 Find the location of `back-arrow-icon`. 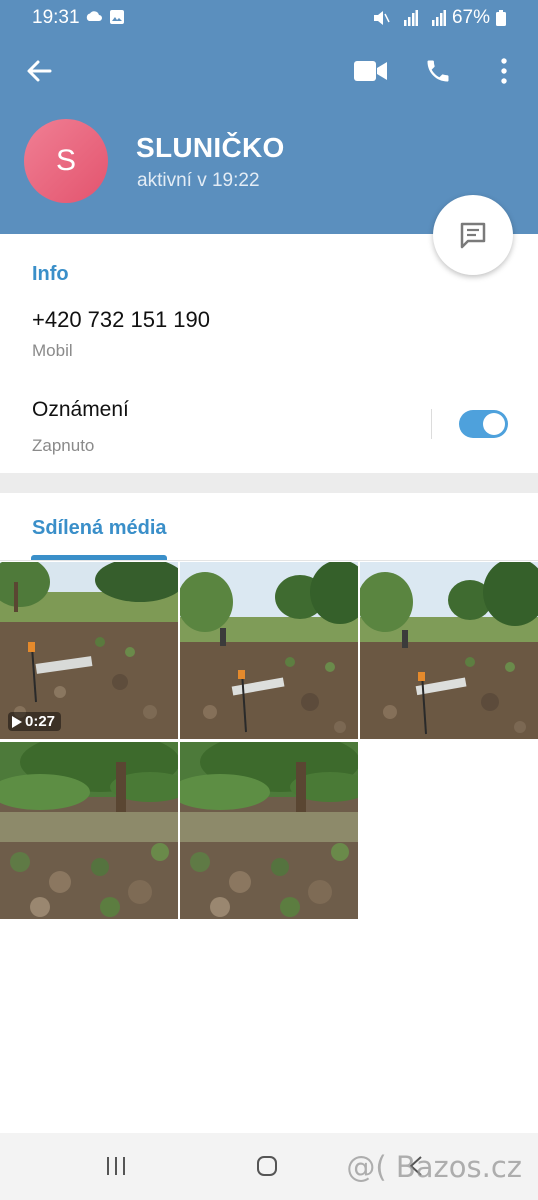

back-arrow-icon is located at coordinates (39, 71).